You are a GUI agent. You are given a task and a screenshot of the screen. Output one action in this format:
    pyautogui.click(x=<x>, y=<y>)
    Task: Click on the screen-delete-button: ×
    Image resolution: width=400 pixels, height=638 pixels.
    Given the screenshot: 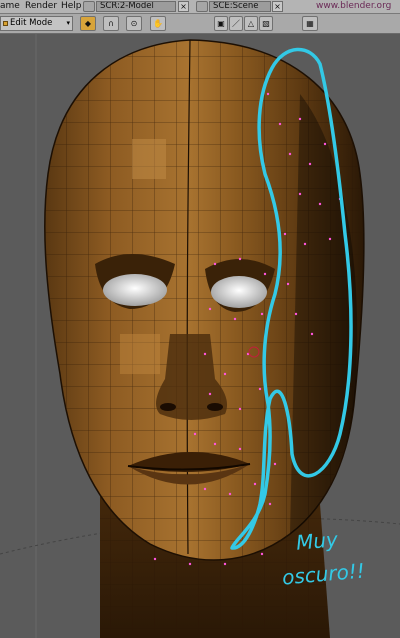 What is the action you would take?
    pyautogui.click(x=183, y=6)
    